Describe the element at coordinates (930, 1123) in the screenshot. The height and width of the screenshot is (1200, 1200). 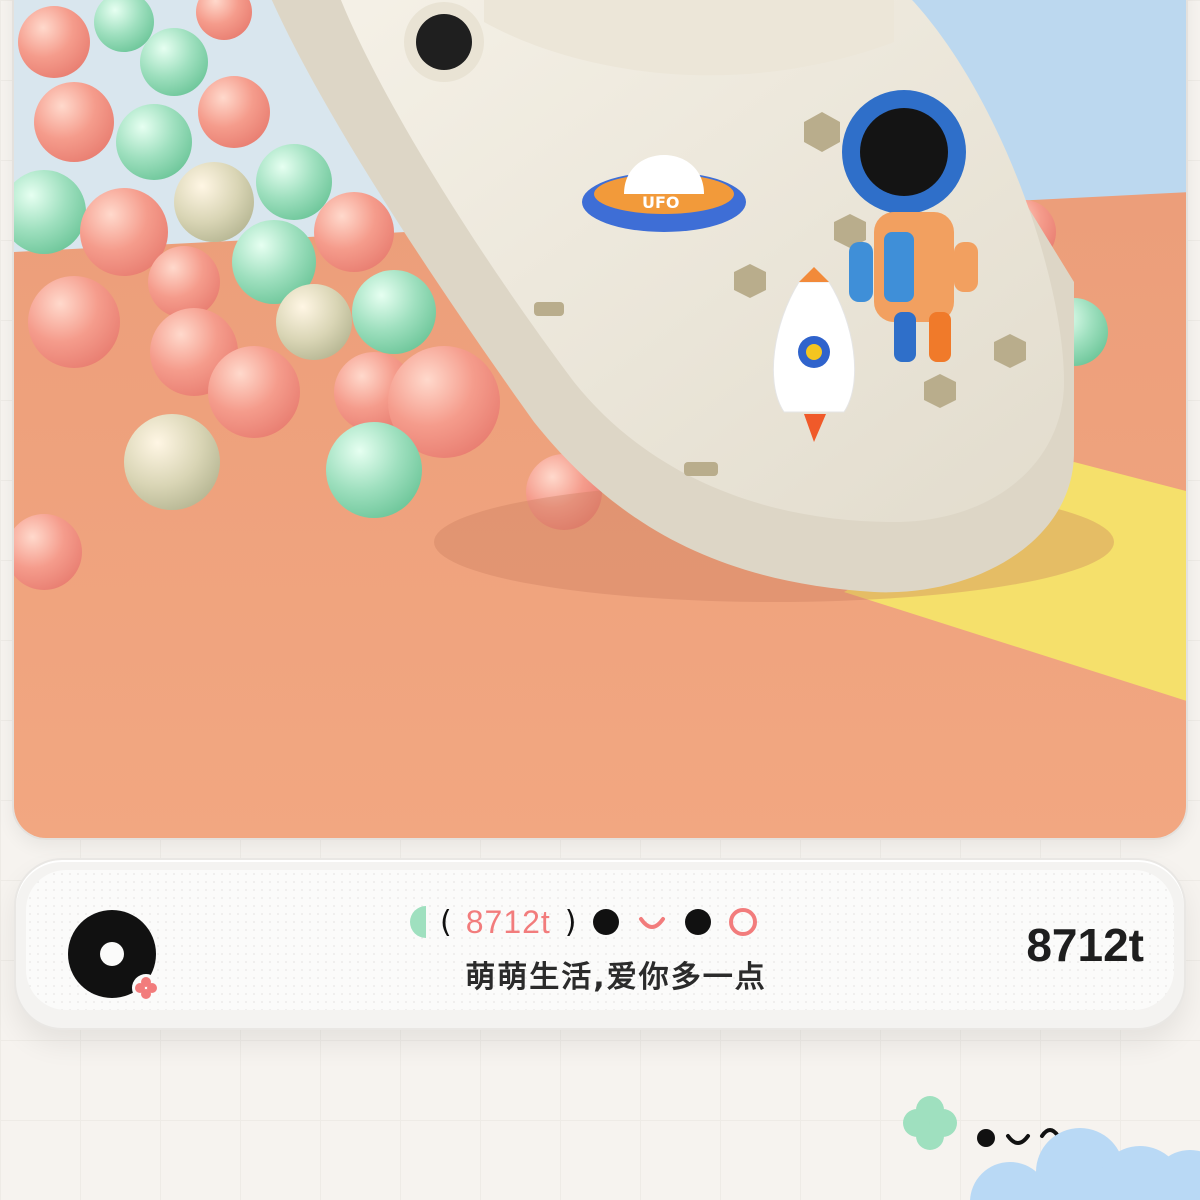
I see `clover-icon` at that location.